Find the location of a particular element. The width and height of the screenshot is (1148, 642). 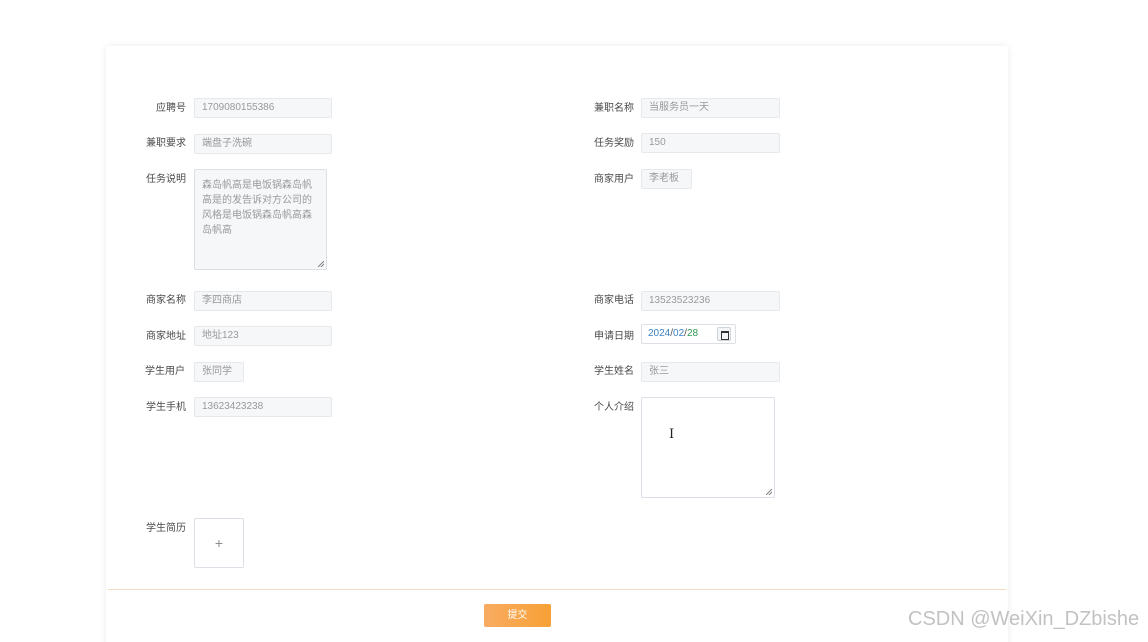

reward-label: 任务奖励 is located at coordinates (614, 143).